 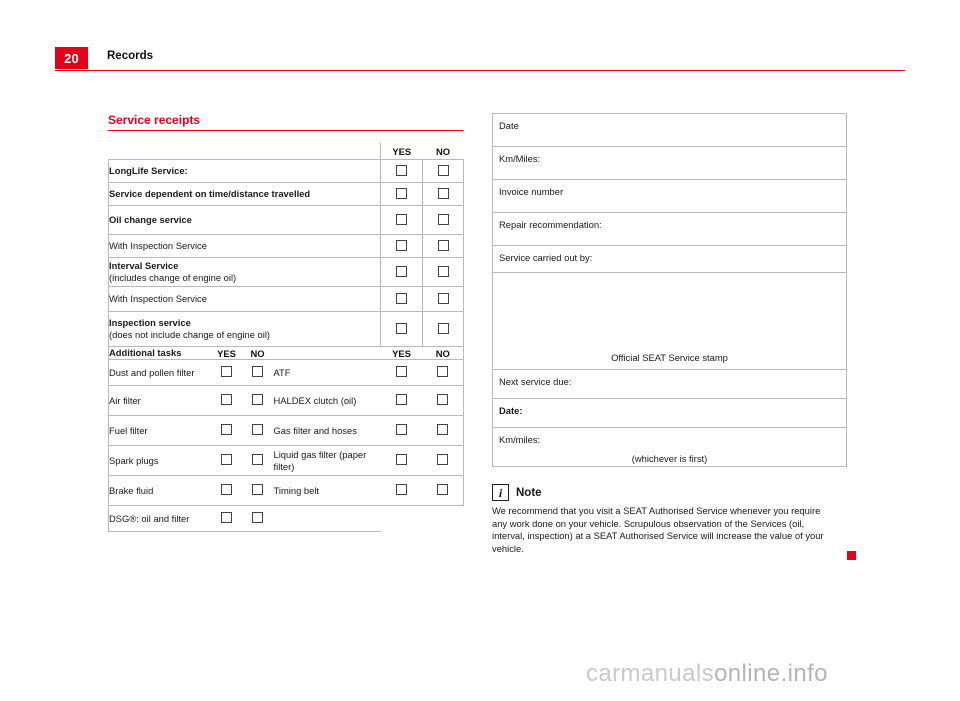 I want to click on row-label-left: Spark plugs, so click(x=134, y=460).